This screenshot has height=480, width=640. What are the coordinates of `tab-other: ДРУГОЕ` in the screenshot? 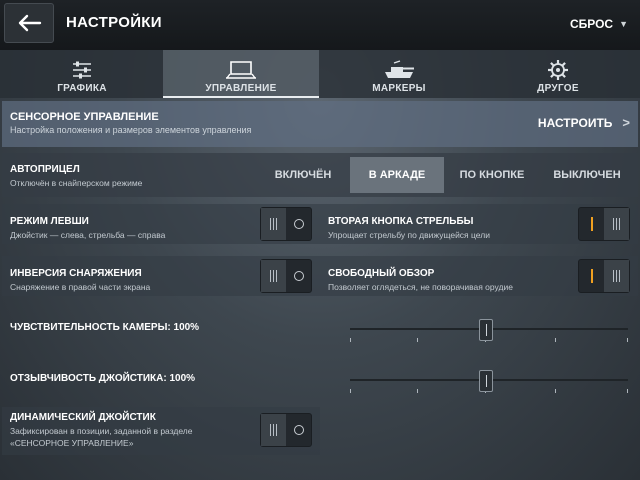 It's located at (558, 74).